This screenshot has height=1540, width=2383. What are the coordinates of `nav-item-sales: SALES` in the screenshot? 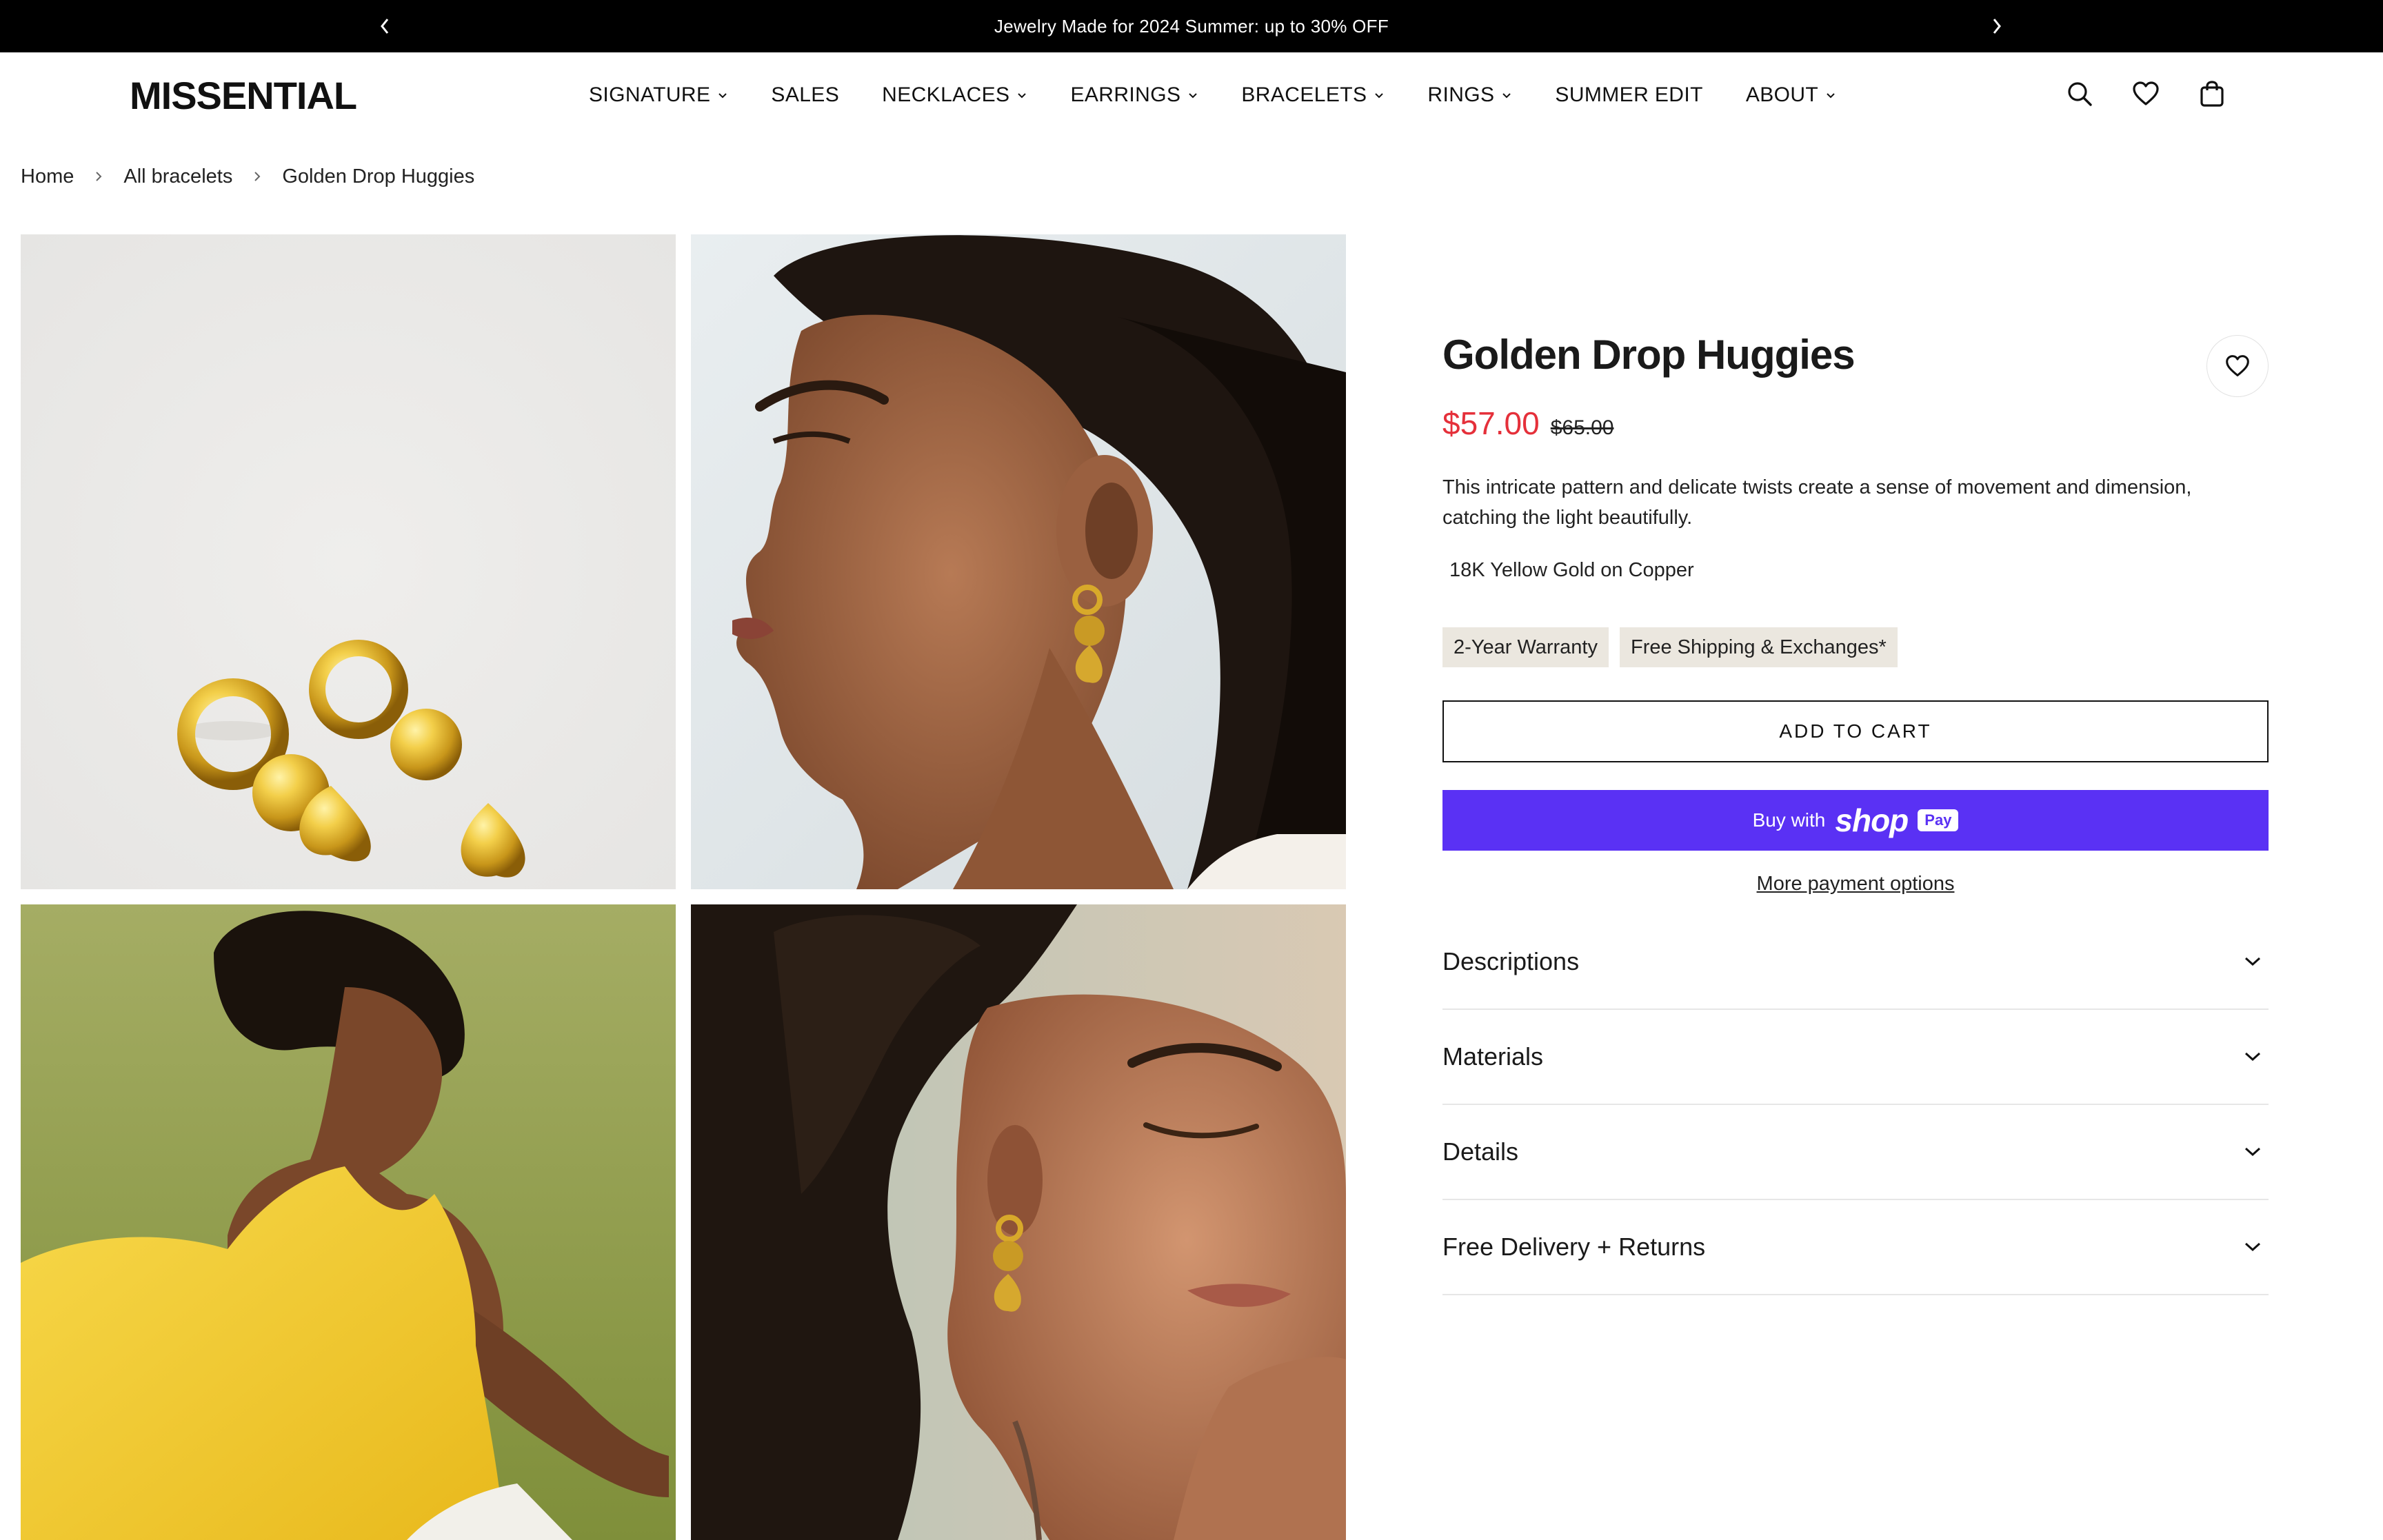 It's located at (805, 95).